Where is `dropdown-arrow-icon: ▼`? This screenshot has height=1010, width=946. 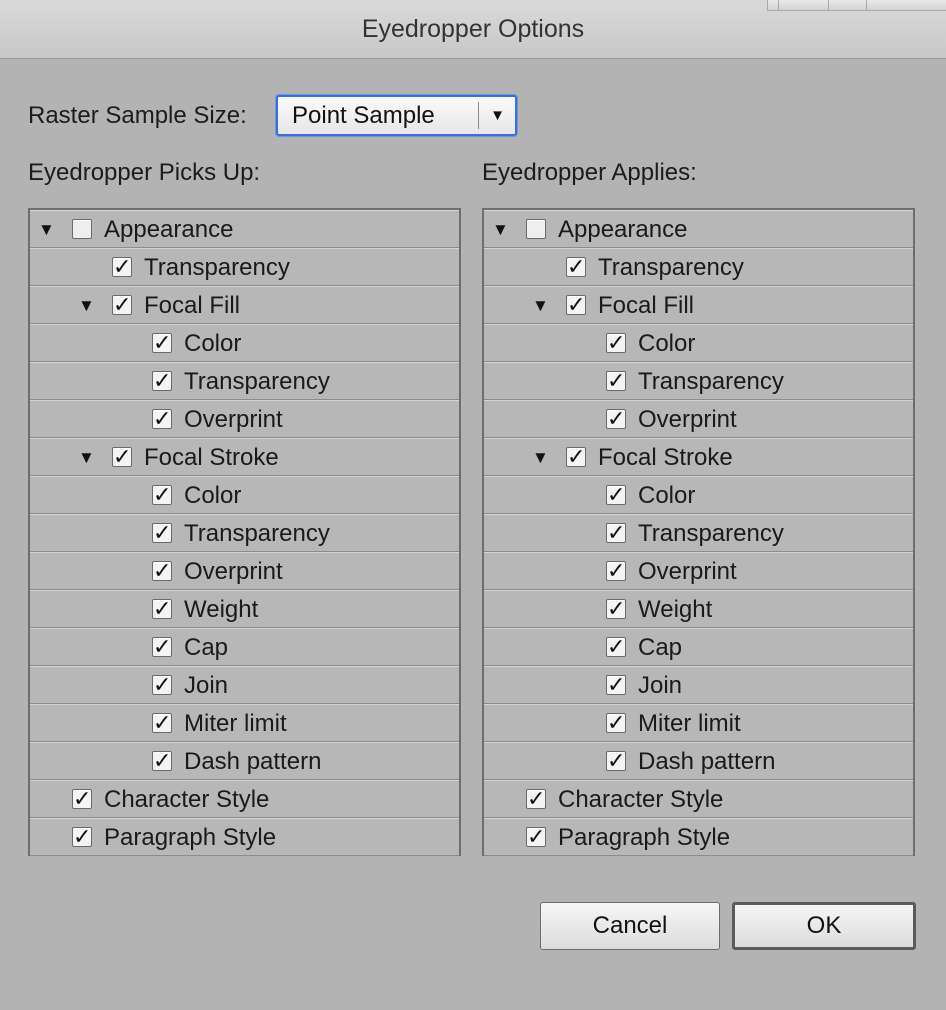 dropdown-arrow-icon: ▼ is located at coordinates (497, 115).